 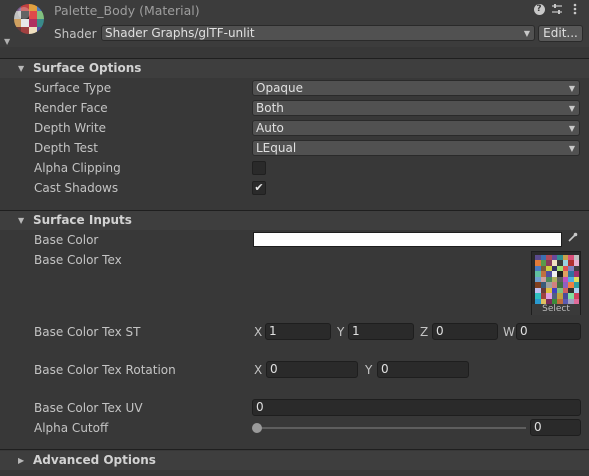 What do you see at coordinates (29, 19) in the screenshot?
I see `material-preview-icon` at bounding box center [29, 19].